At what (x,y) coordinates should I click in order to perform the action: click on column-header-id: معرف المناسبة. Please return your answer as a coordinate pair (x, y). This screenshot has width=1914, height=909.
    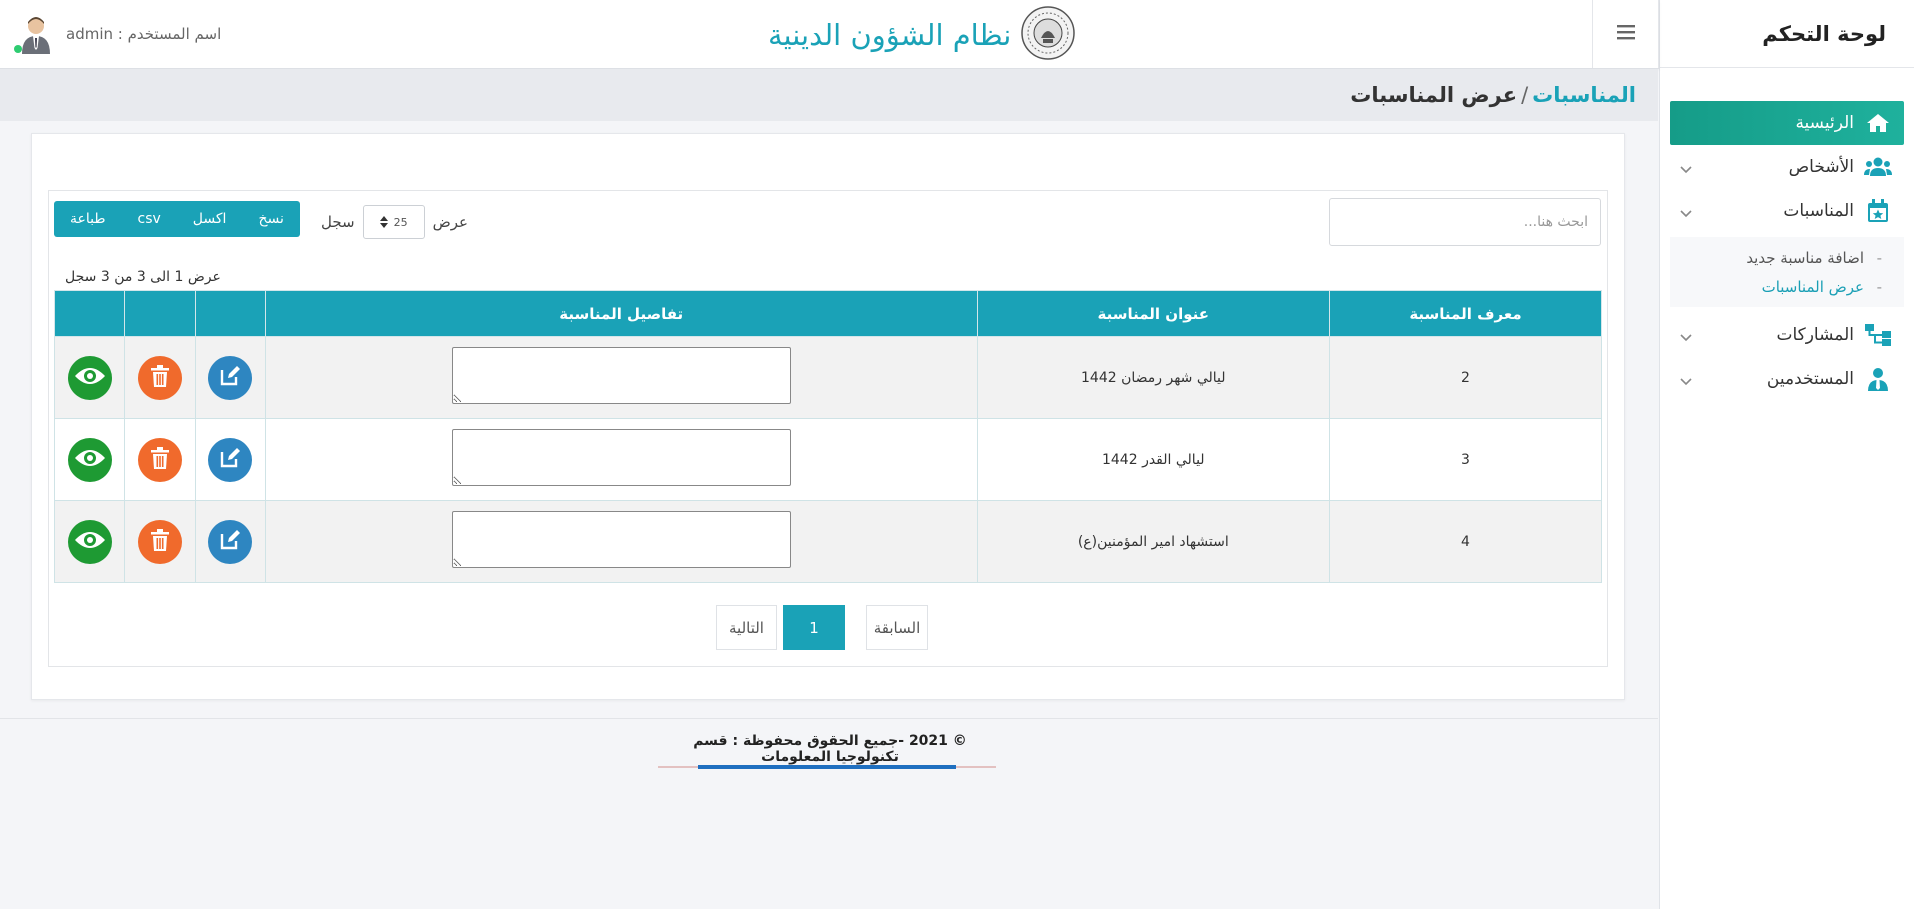
    Looking at the image, I should click on (1465, 313).